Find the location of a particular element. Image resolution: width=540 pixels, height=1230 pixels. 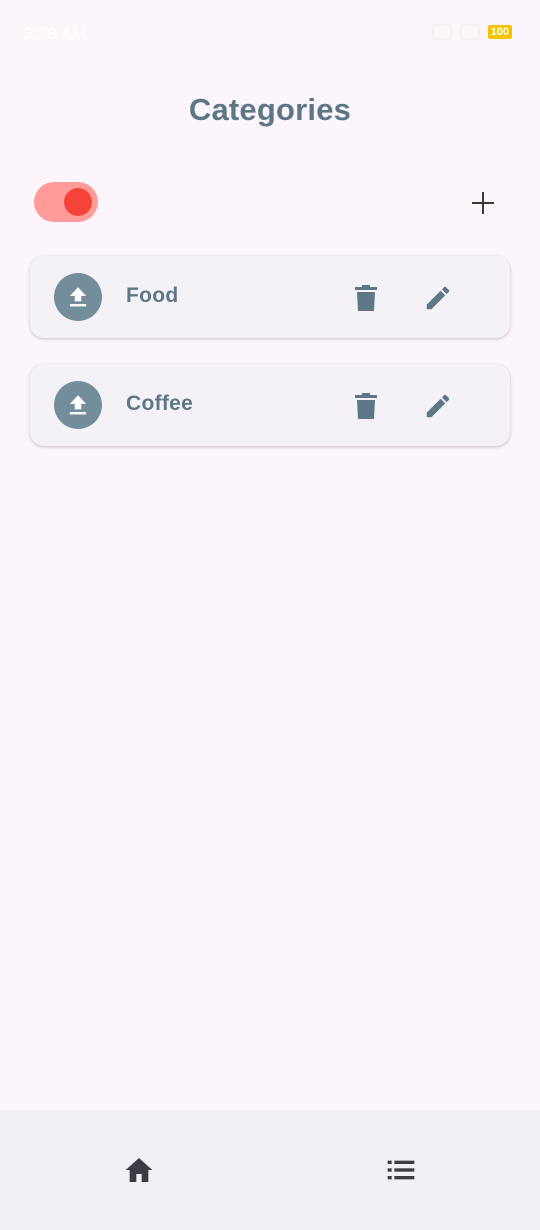

status-time: 3:28 AM is located at coordinates (55, 33).